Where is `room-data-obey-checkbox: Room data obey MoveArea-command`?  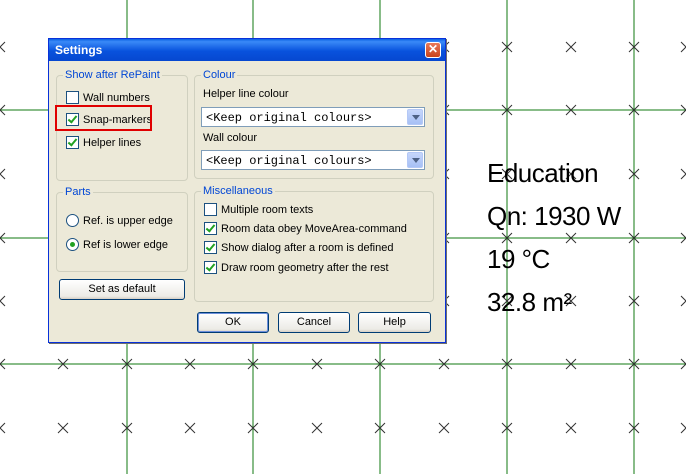
room-data-obey-checkbox: Room data obey MoveArea-command is located at coordinates (305, 229).